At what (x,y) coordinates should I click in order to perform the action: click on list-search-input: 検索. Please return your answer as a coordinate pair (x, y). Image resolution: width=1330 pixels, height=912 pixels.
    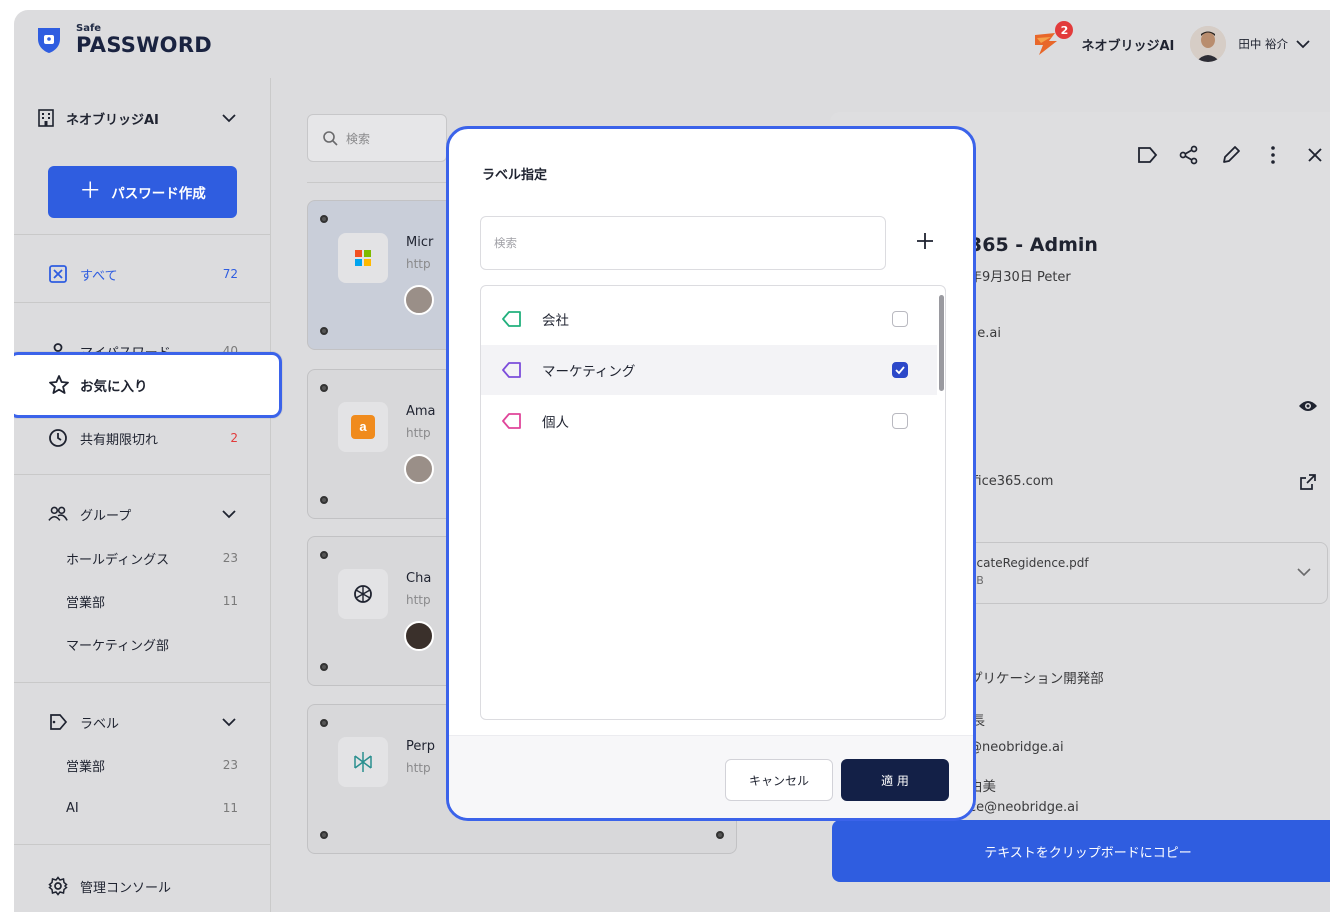
    Looking at the image, I should click on (377, 138).